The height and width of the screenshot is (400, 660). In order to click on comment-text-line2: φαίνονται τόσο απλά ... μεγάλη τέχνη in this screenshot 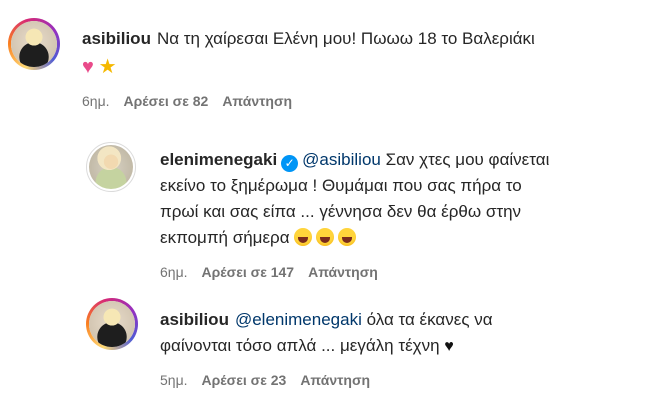, I will do `click(300, 345)`.